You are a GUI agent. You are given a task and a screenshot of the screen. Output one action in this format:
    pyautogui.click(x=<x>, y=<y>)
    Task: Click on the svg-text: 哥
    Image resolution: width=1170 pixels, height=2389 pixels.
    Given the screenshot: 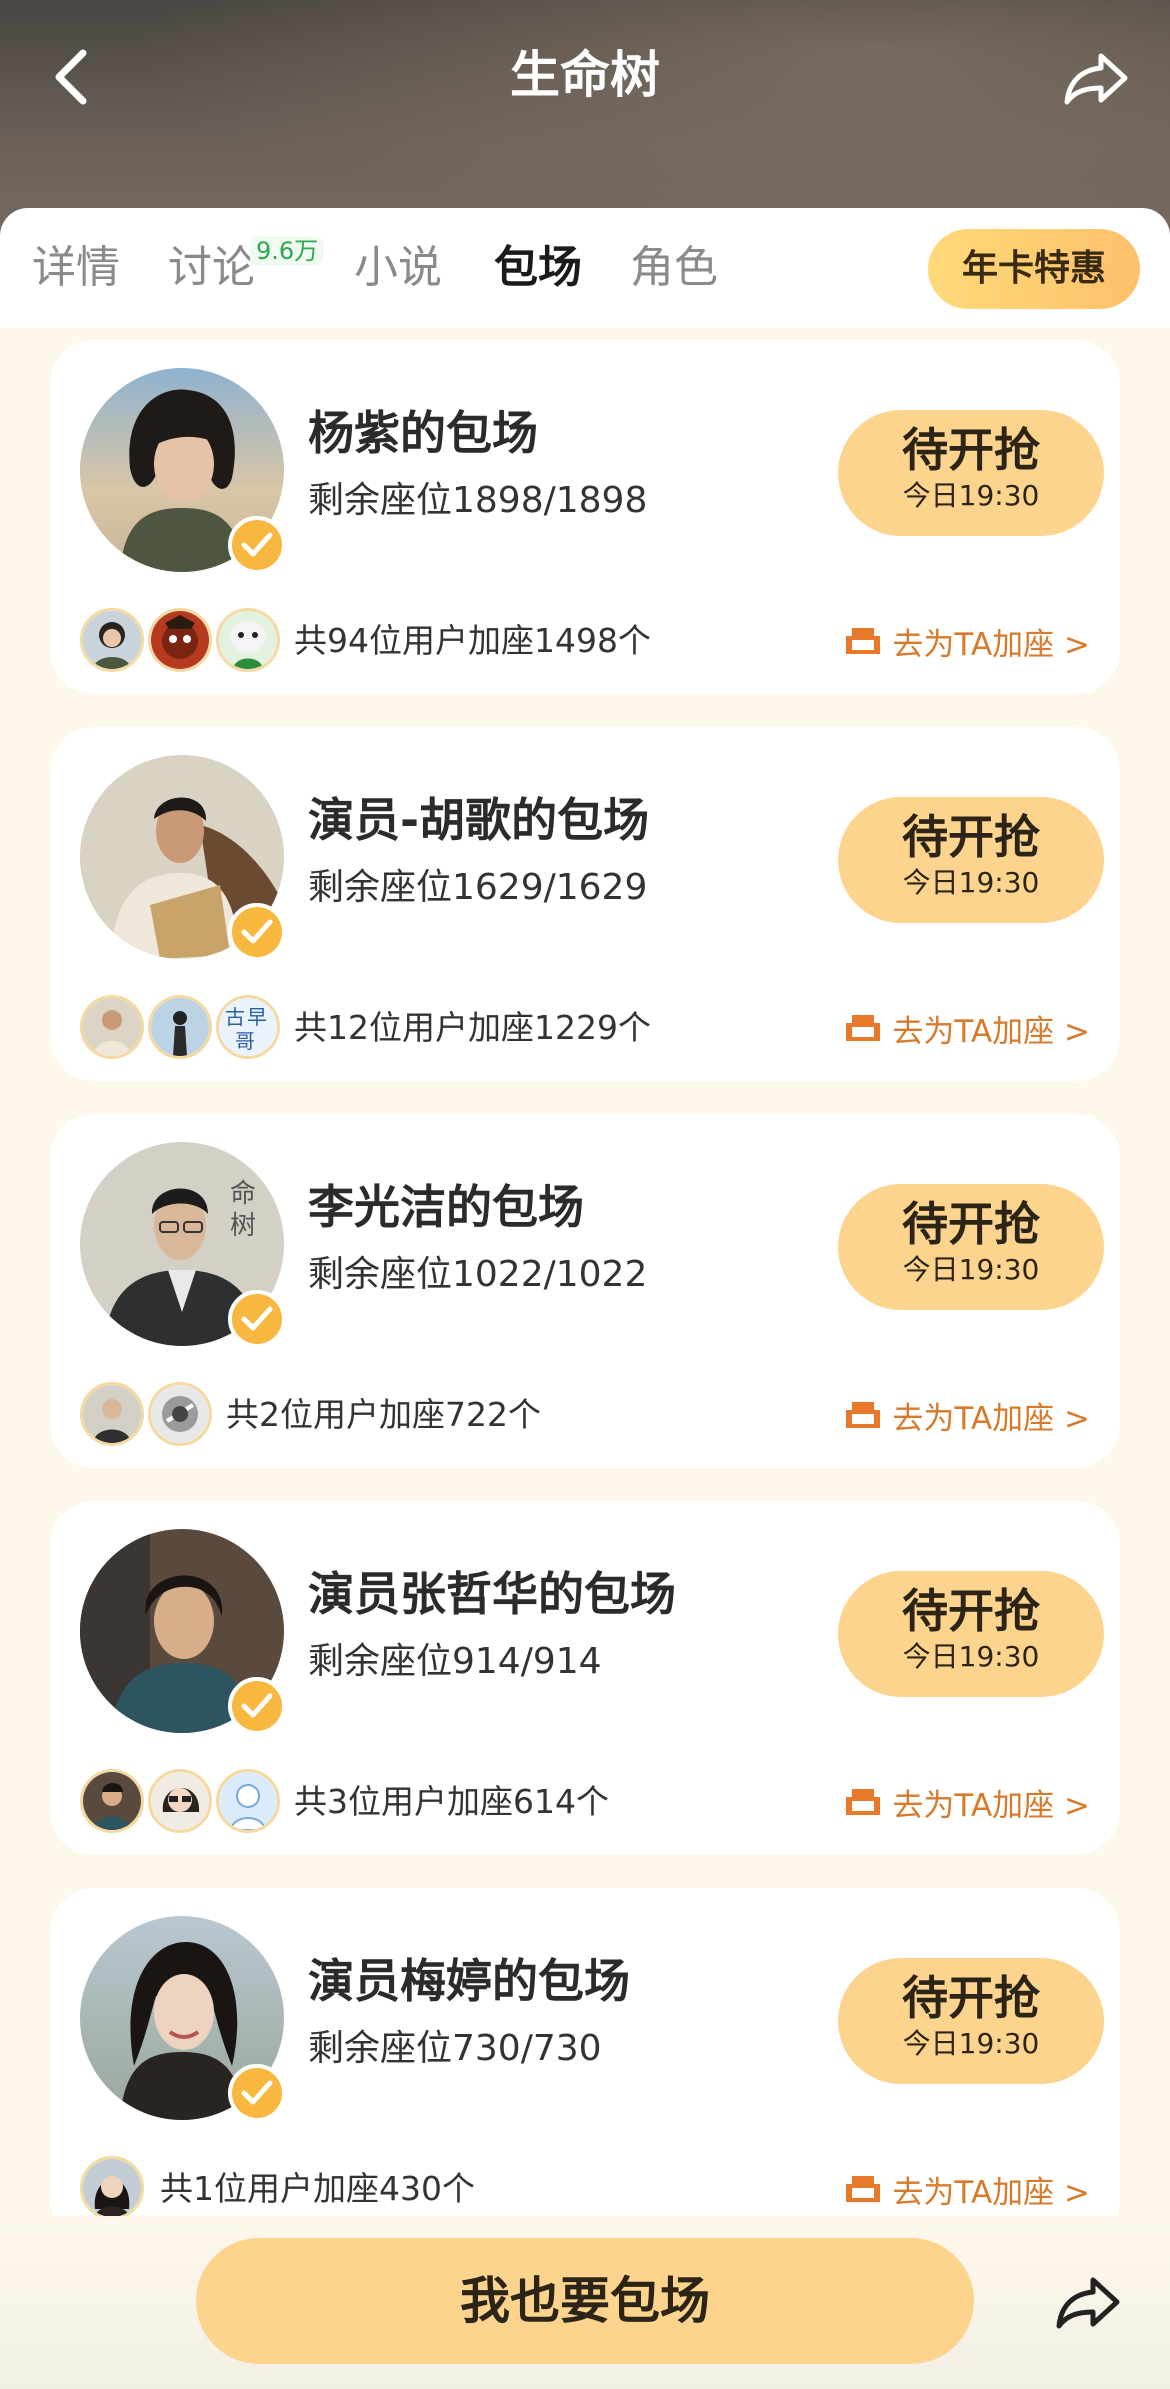 What is the action you would take?
    pyautogui.click(x=245, y=1041)
    